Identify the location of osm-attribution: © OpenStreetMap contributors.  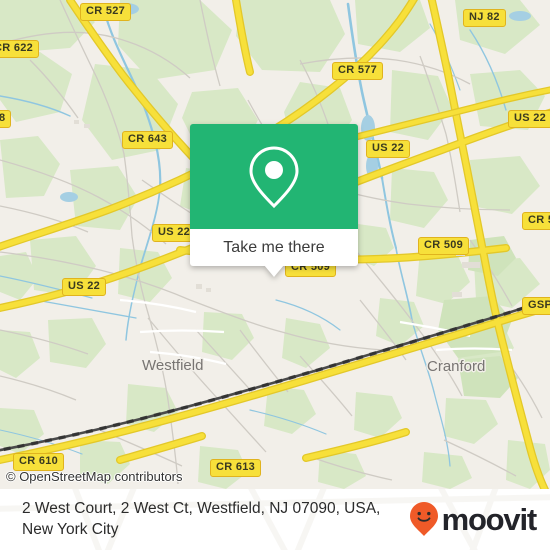
(94, 476).